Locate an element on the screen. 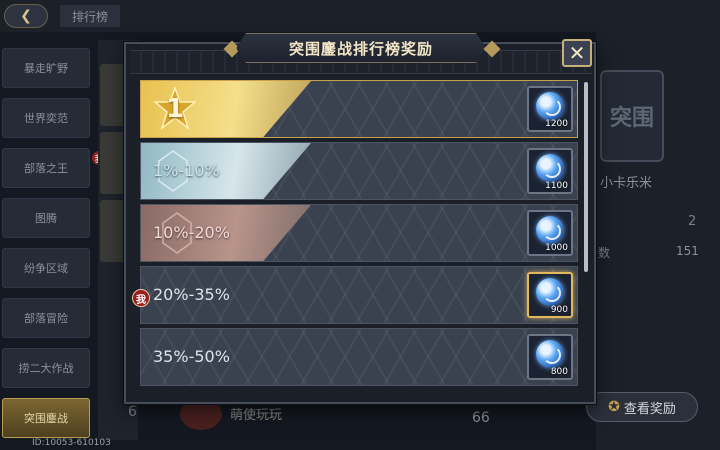  reward-row: 1%-10% 1100 is located at coordinates (359, 171).